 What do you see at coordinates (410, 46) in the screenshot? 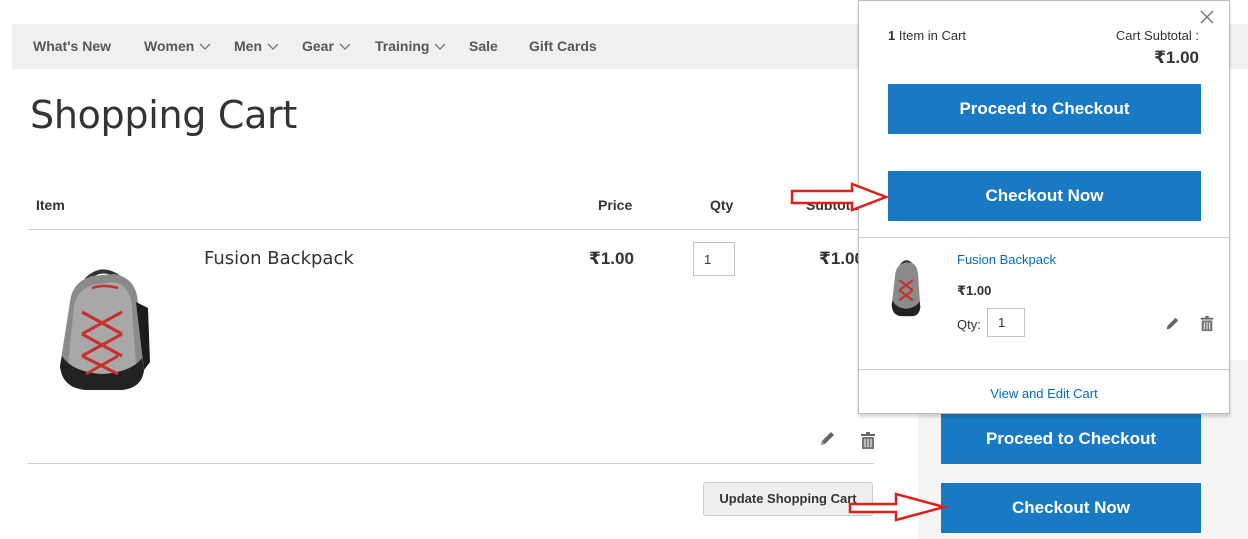
I see `nav-item-training: Training` at bounding box center [410, 46].